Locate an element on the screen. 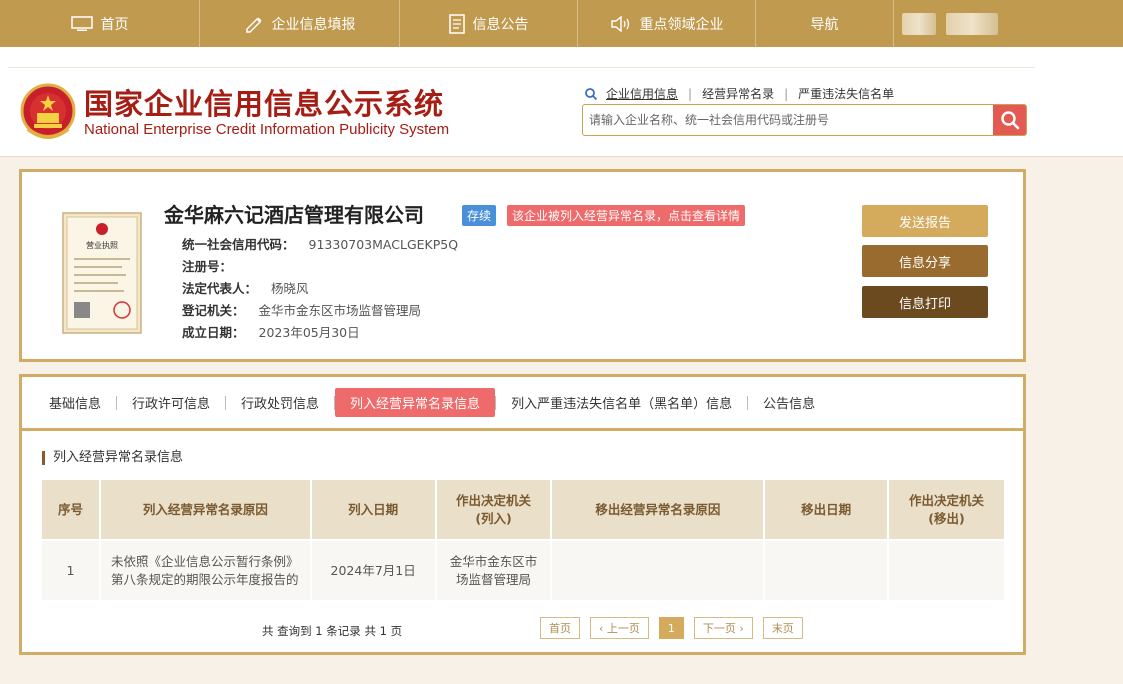 The height and width of the screenshot is (684, 1123). edit-icon is located at coordinates (253, 24).